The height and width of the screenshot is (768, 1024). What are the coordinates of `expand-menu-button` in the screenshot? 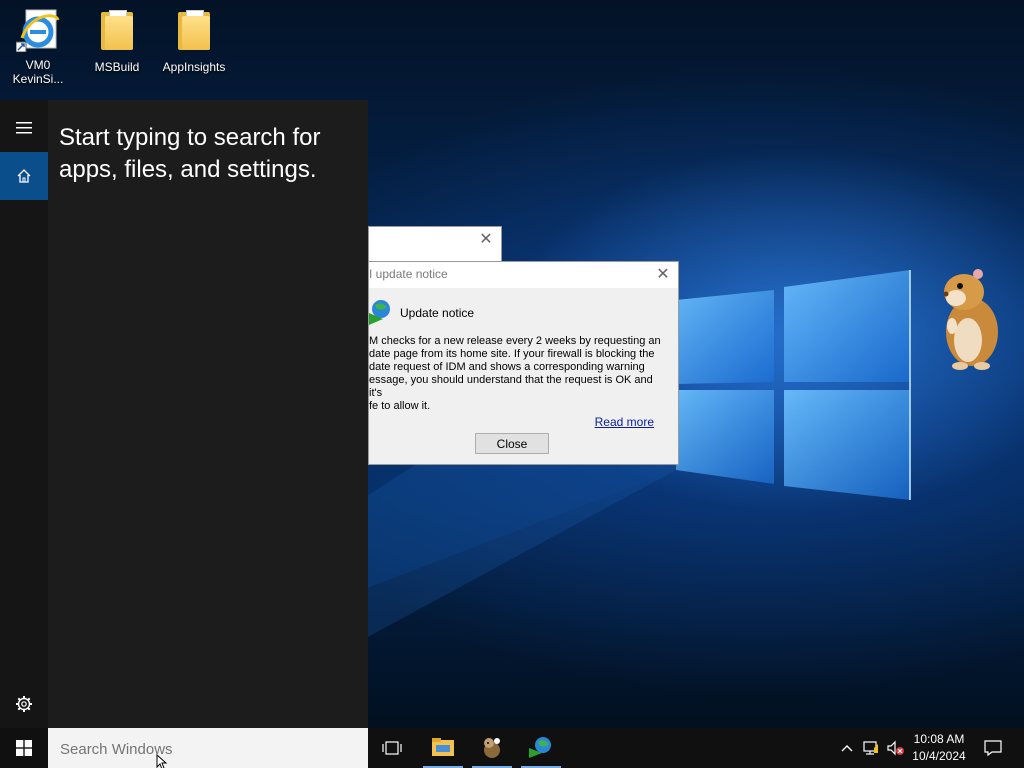 It's located at (24, 128).